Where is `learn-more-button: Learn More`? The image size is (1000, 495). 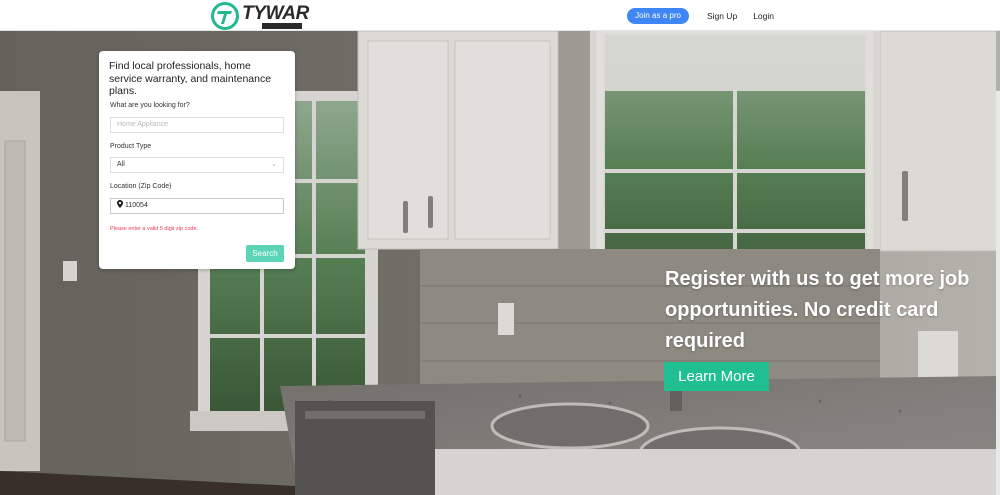 learn-more-button: Learn More is located at coordinates (716, 376).